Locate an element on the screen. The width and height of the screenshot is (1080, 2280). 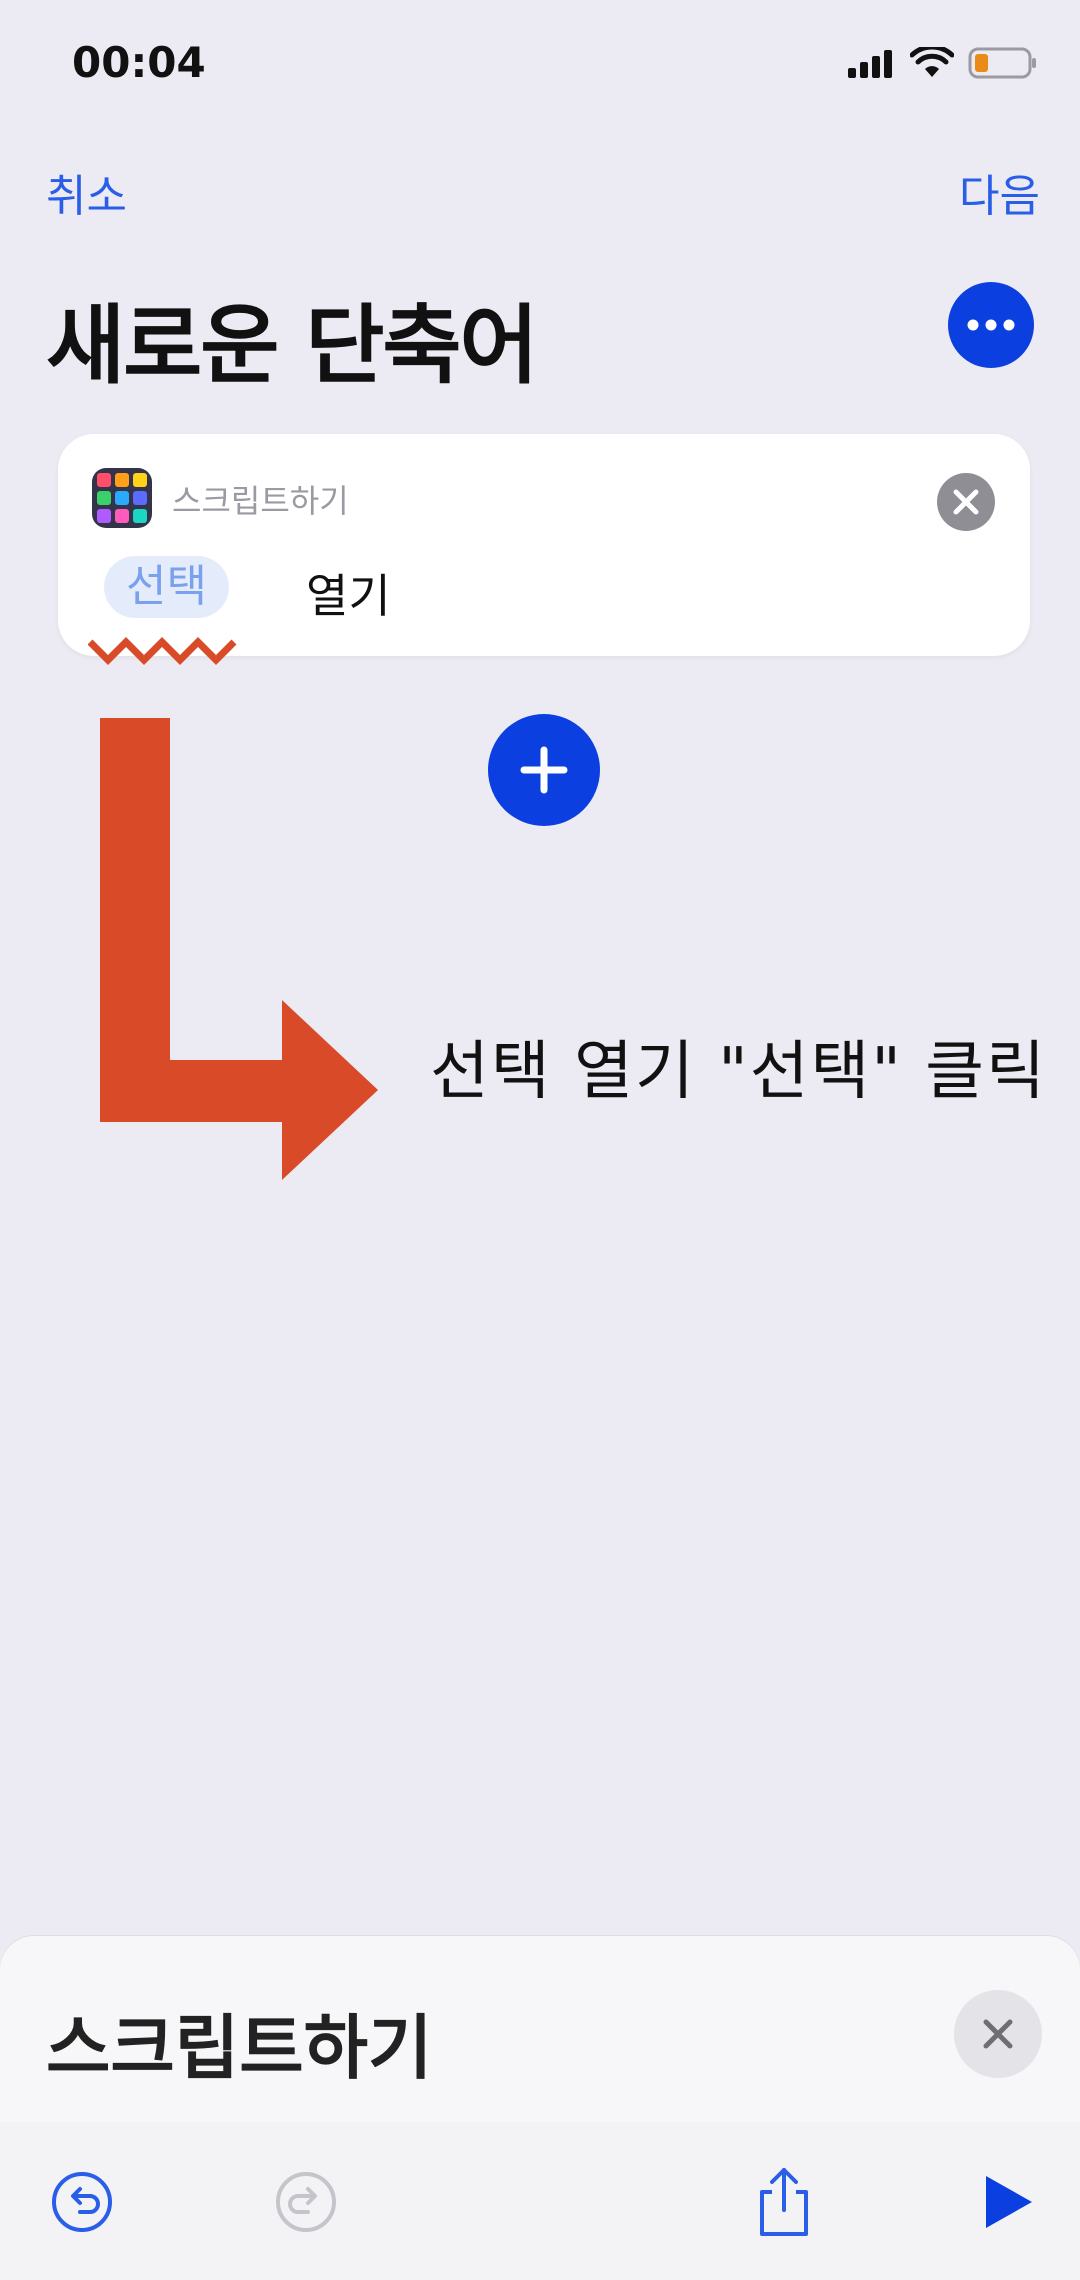
redo-icon is located at coordinates (306, 2202).